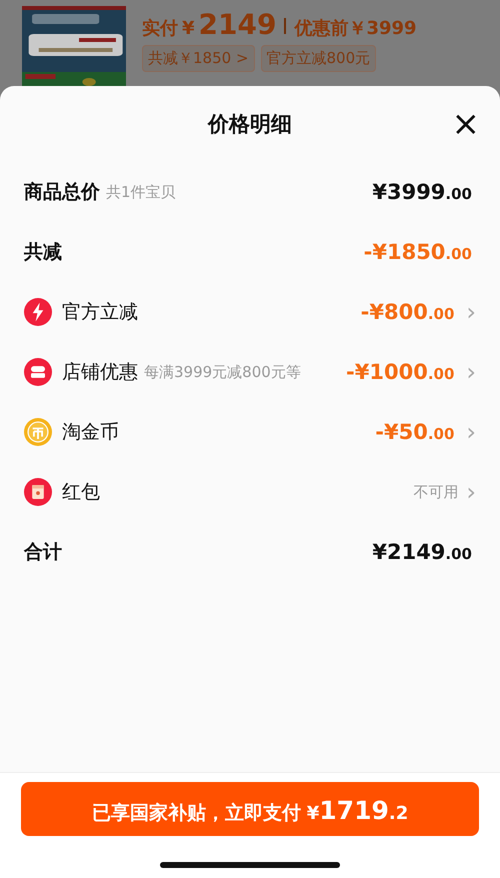 The width and height of the screenshot is (500, 878). I want to click on price-amount: -¥1850.00, so click(418, 252).